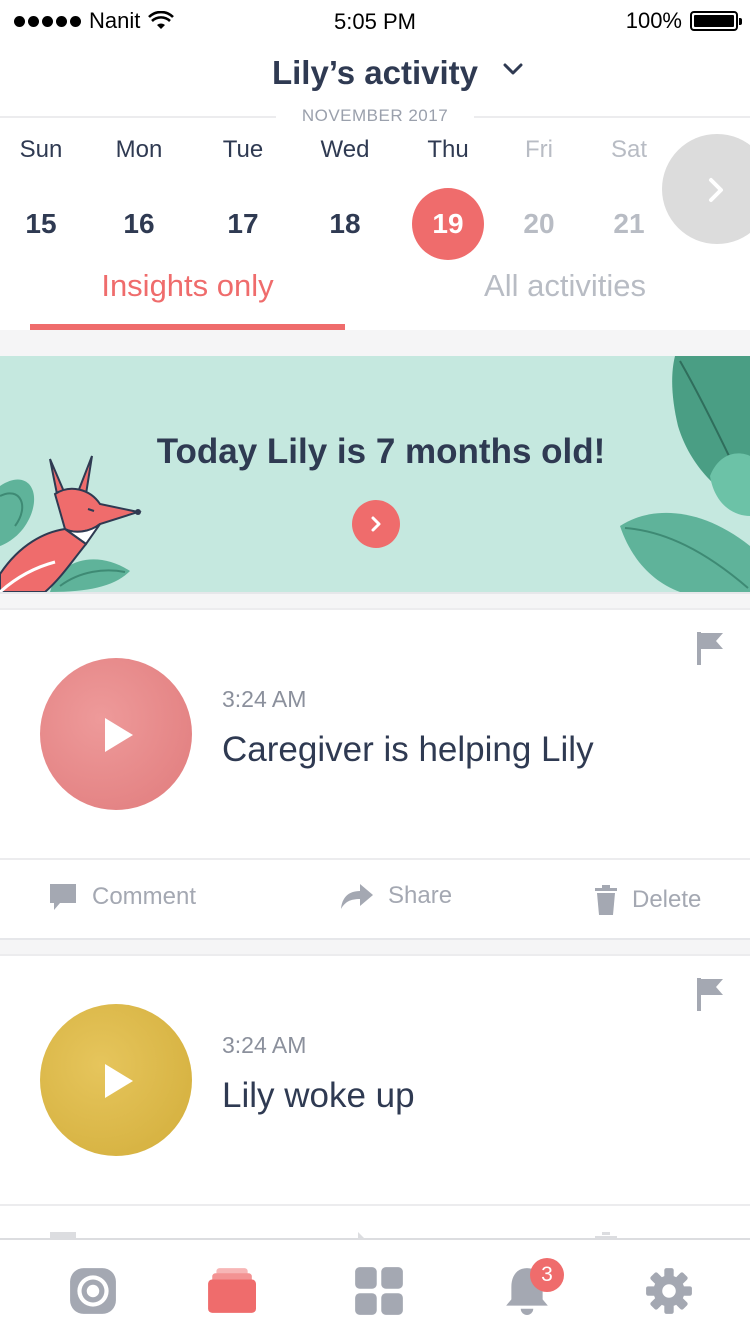 Image resolution: width=750 pixels, height=1334 pixels. Describe the element at coordinates (375, 1223) in the screenshot. I see `card-actions` at that location.